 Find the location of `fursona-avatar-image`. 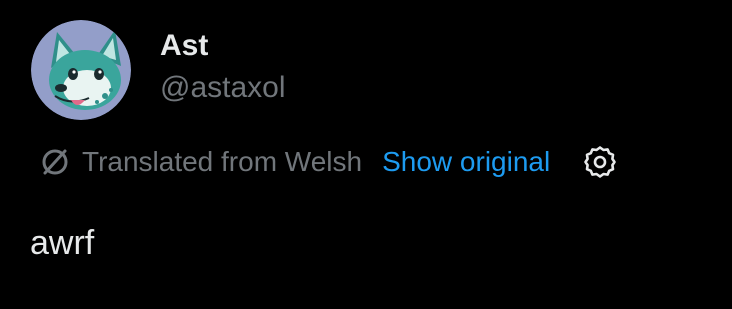

fursona-avatar-image is located at coordinates (81, 70).